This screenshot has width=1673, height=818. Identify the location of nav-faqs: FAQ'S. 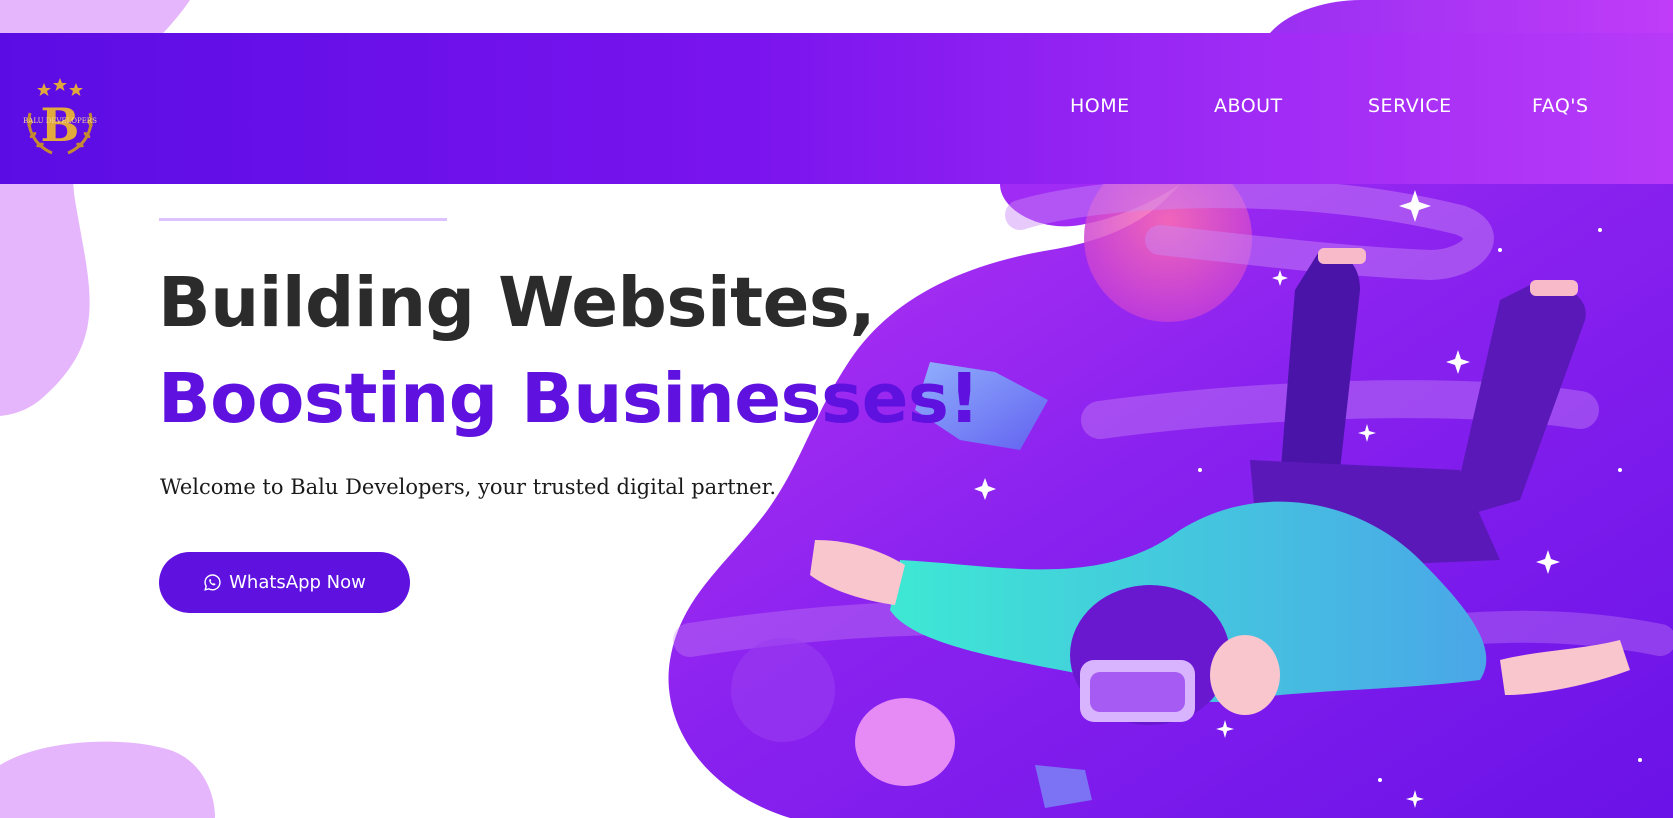
(1560, 106).